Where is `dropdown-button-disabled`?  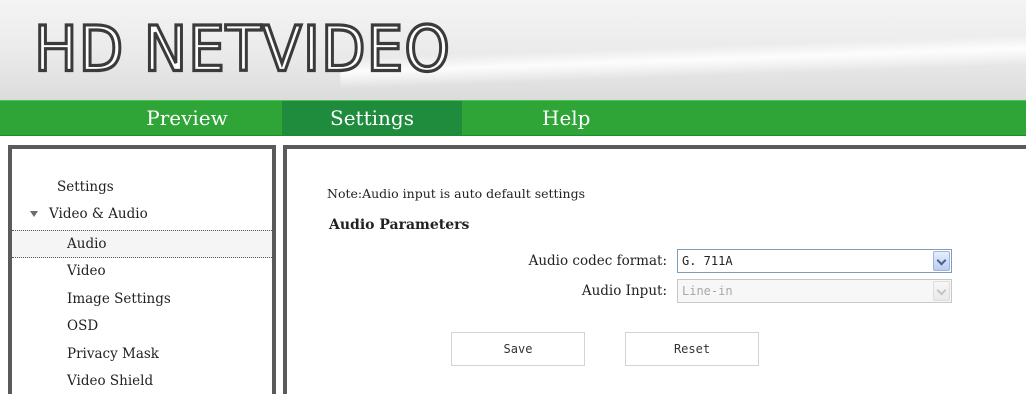 dropdown-button-disabled is located at coordinates (941, 291).